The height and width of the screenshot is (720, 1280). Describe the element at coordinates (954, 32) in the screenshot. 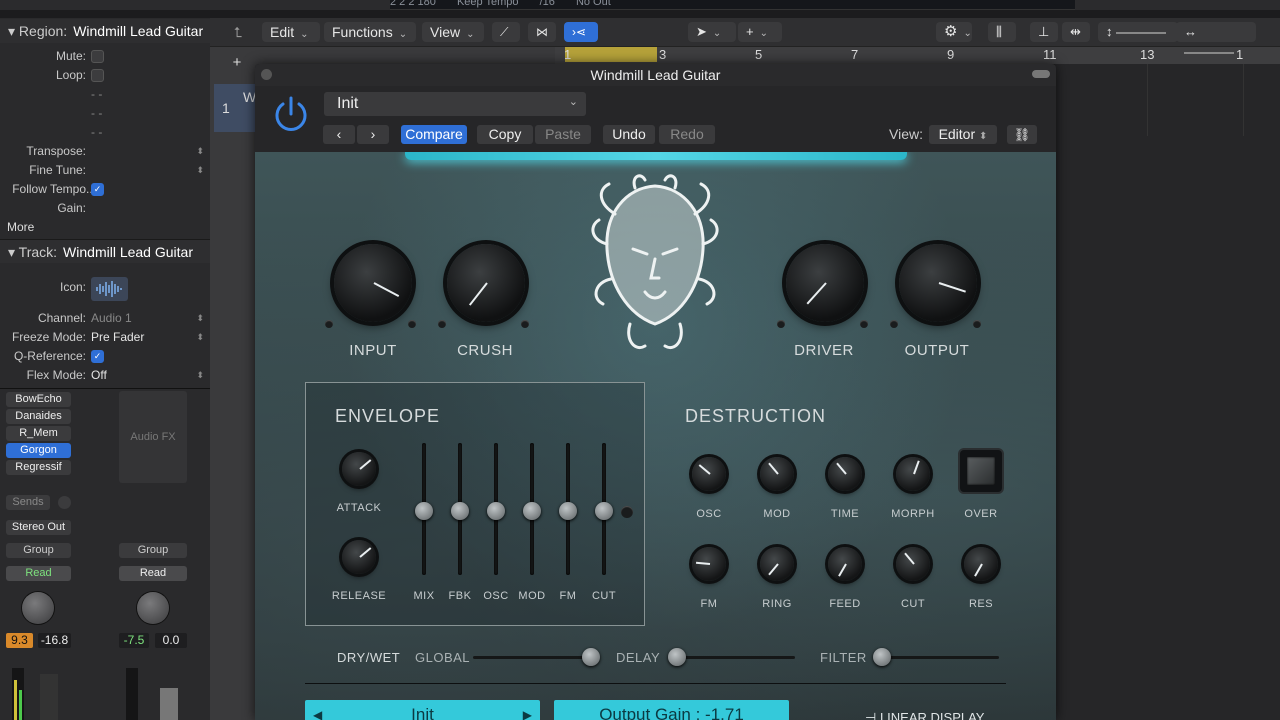

I see `gear-icon: ⚙ ⌄` at that location.